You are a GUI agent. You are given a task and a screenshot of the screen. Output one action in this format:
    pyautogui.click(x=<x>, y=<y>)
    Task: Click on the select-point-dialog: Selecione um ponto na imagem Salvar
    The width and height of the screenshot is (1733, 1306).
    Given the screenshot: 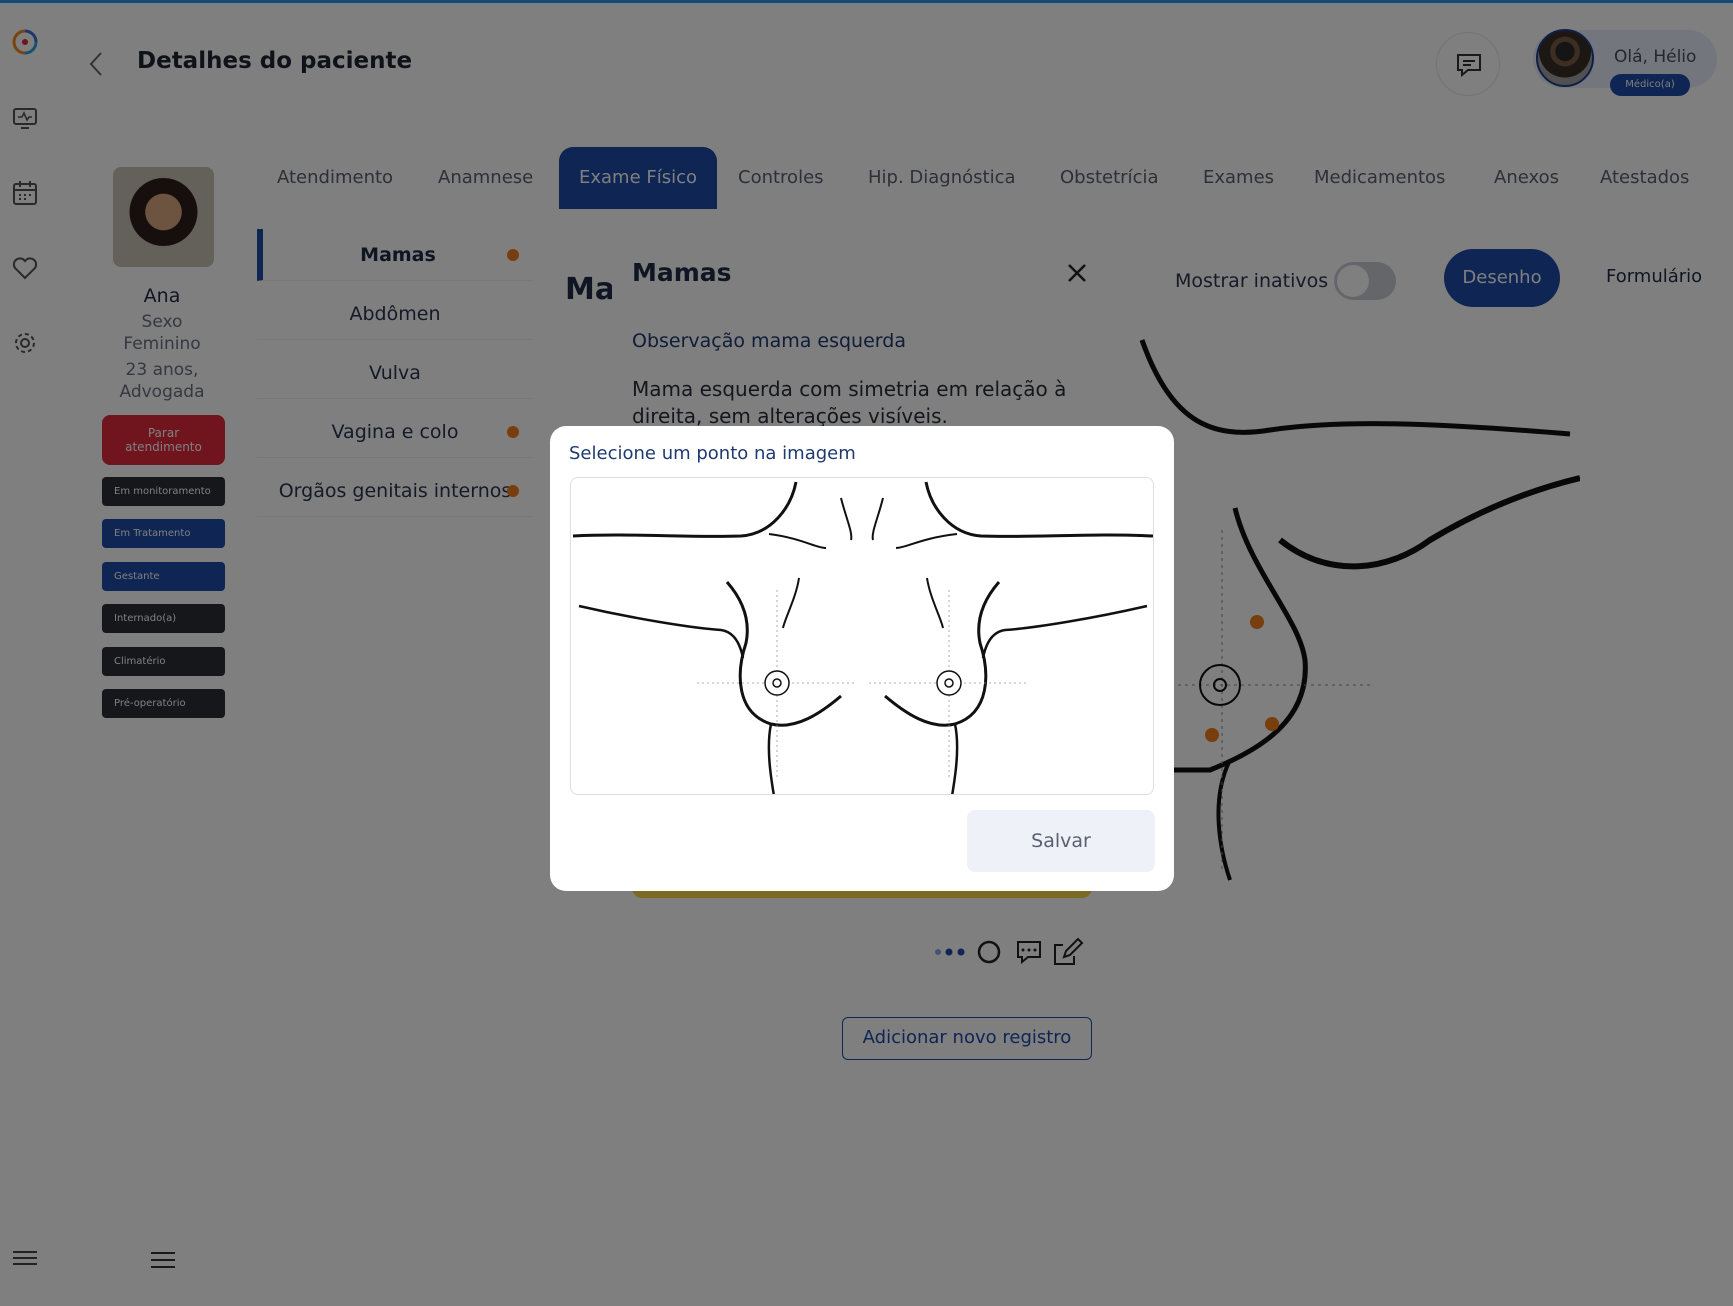 What is the action you would take?
    pyautogui.click(x=862, y=658)
    